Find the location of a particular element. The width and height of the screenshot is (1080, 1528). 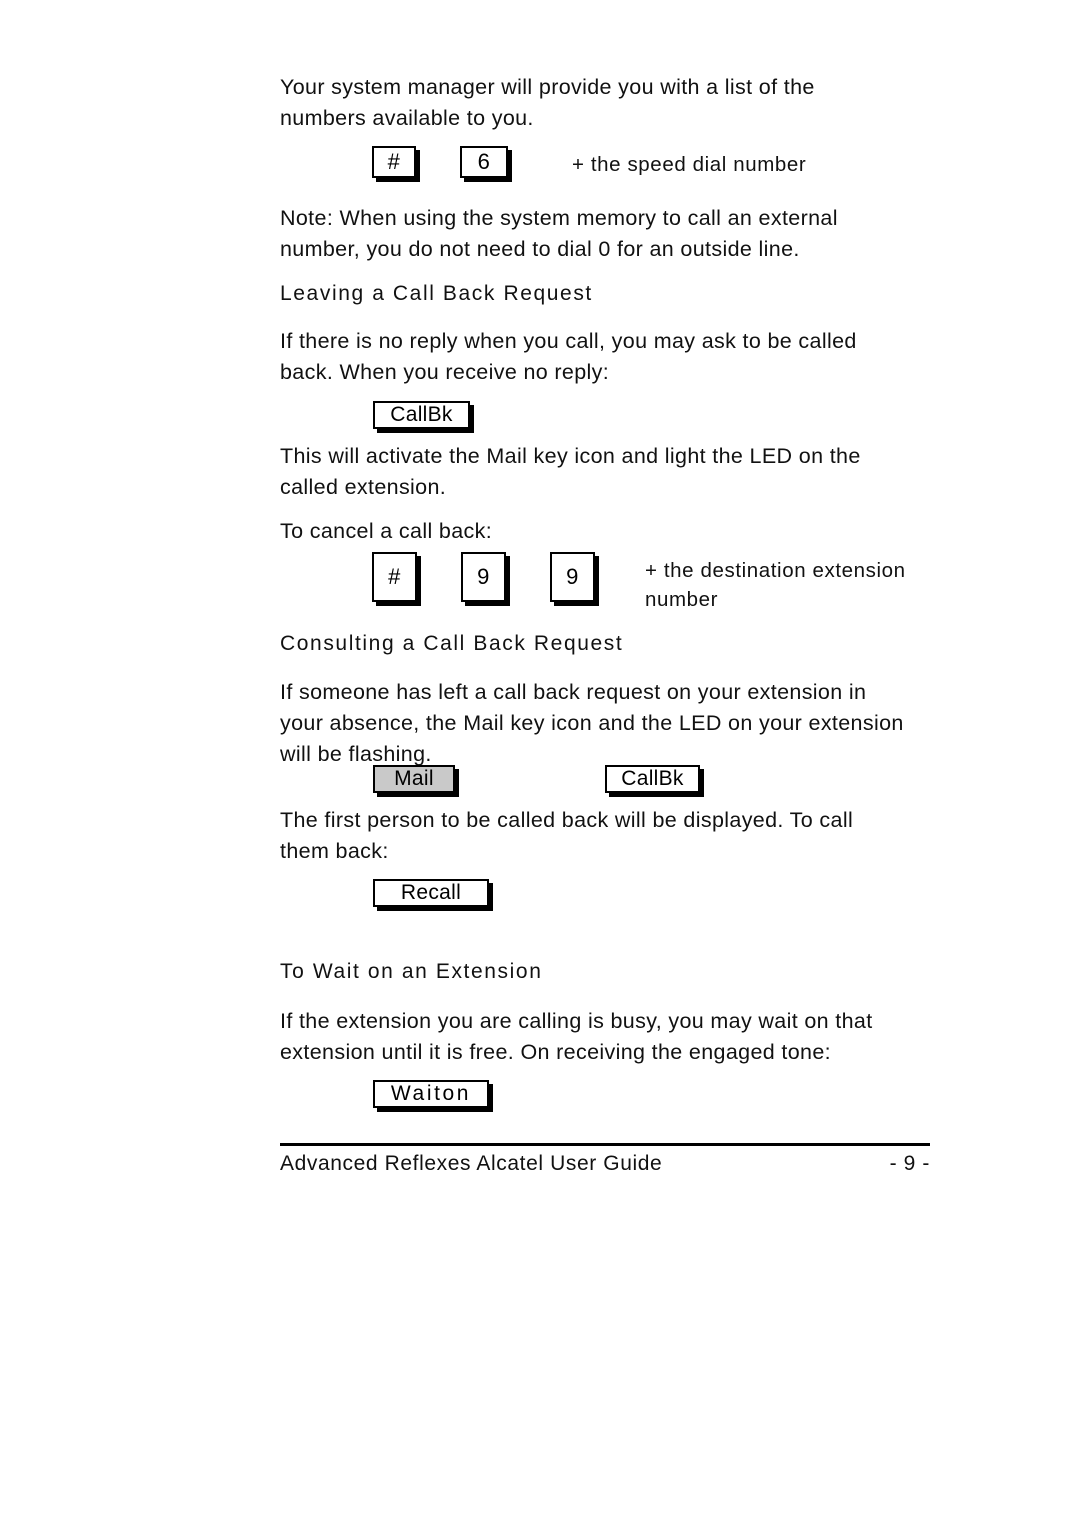

key-hash-cancel-callback: # is located at coordinates (394, 577).